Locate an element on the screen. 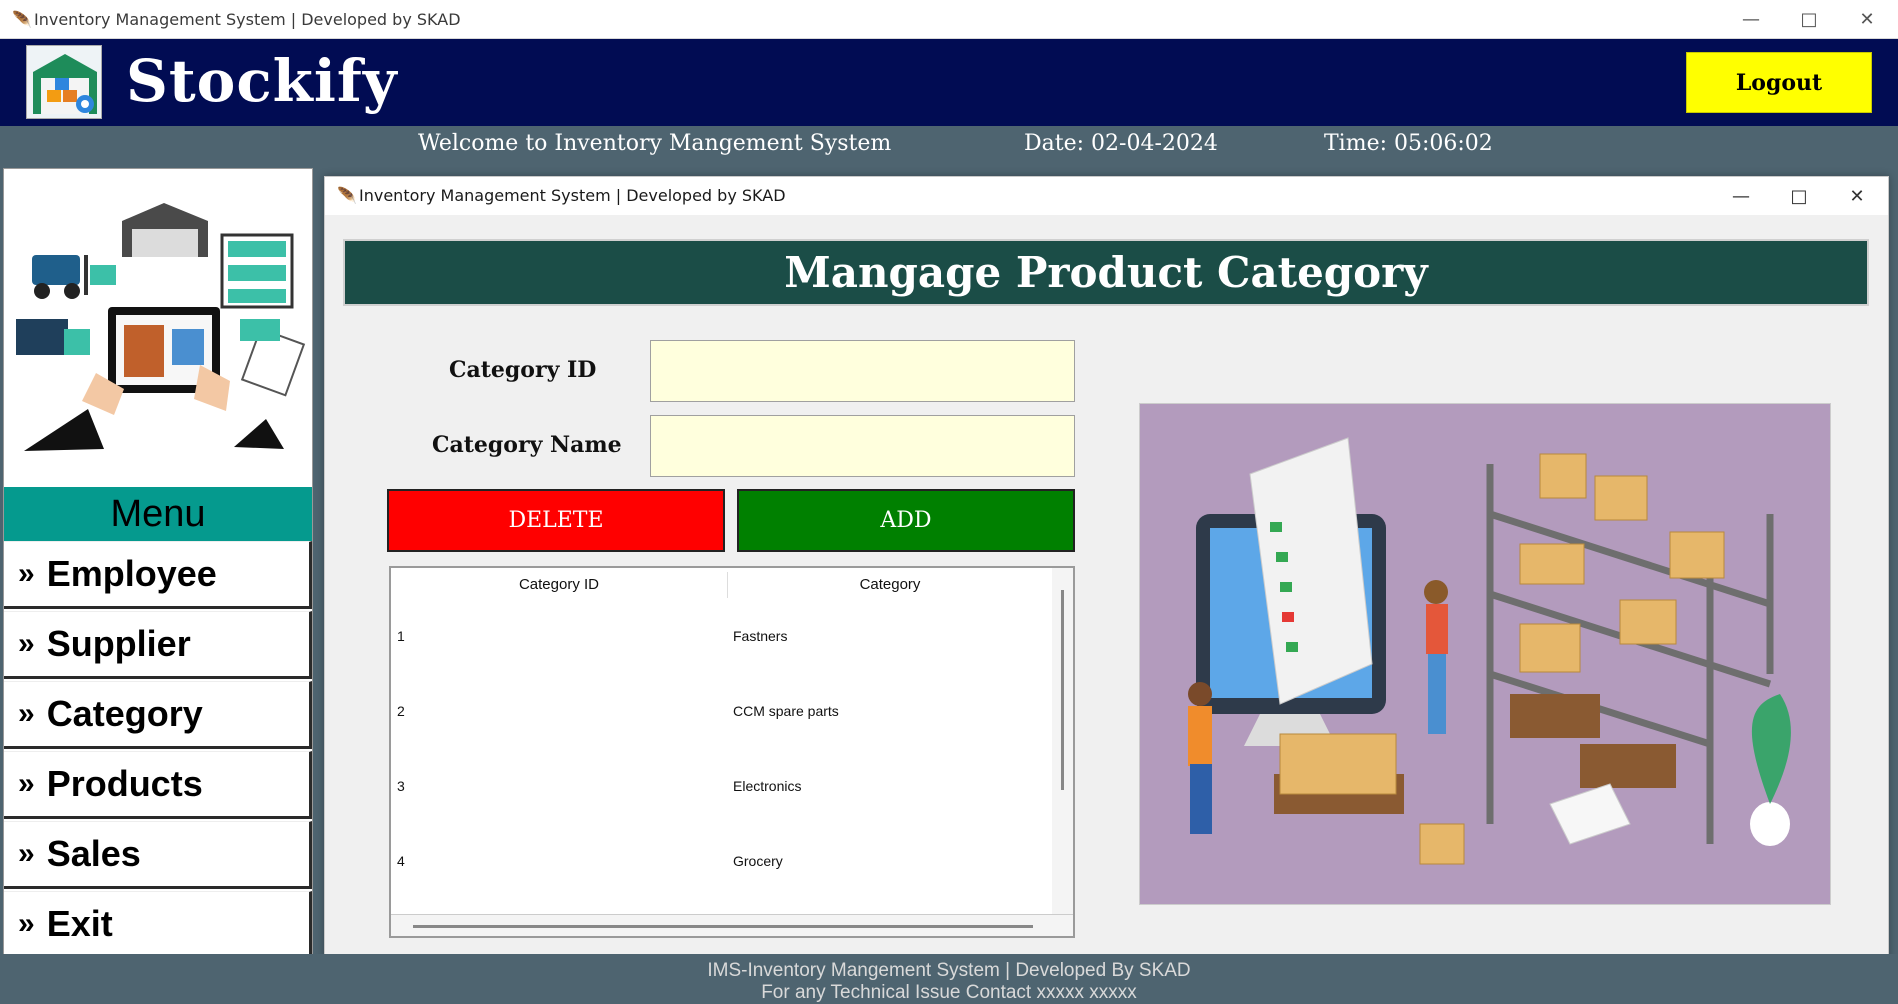 The height and width of the screenshot is (1004, 1898). vertical-scrollbar is located at coordinates (1062, 741).